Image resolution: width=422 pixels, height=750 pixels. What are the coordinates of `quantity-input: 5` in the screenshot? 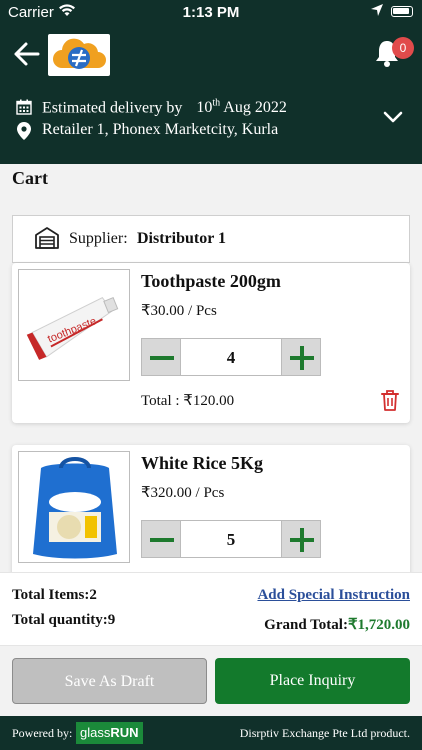 It's located at (231, 539).